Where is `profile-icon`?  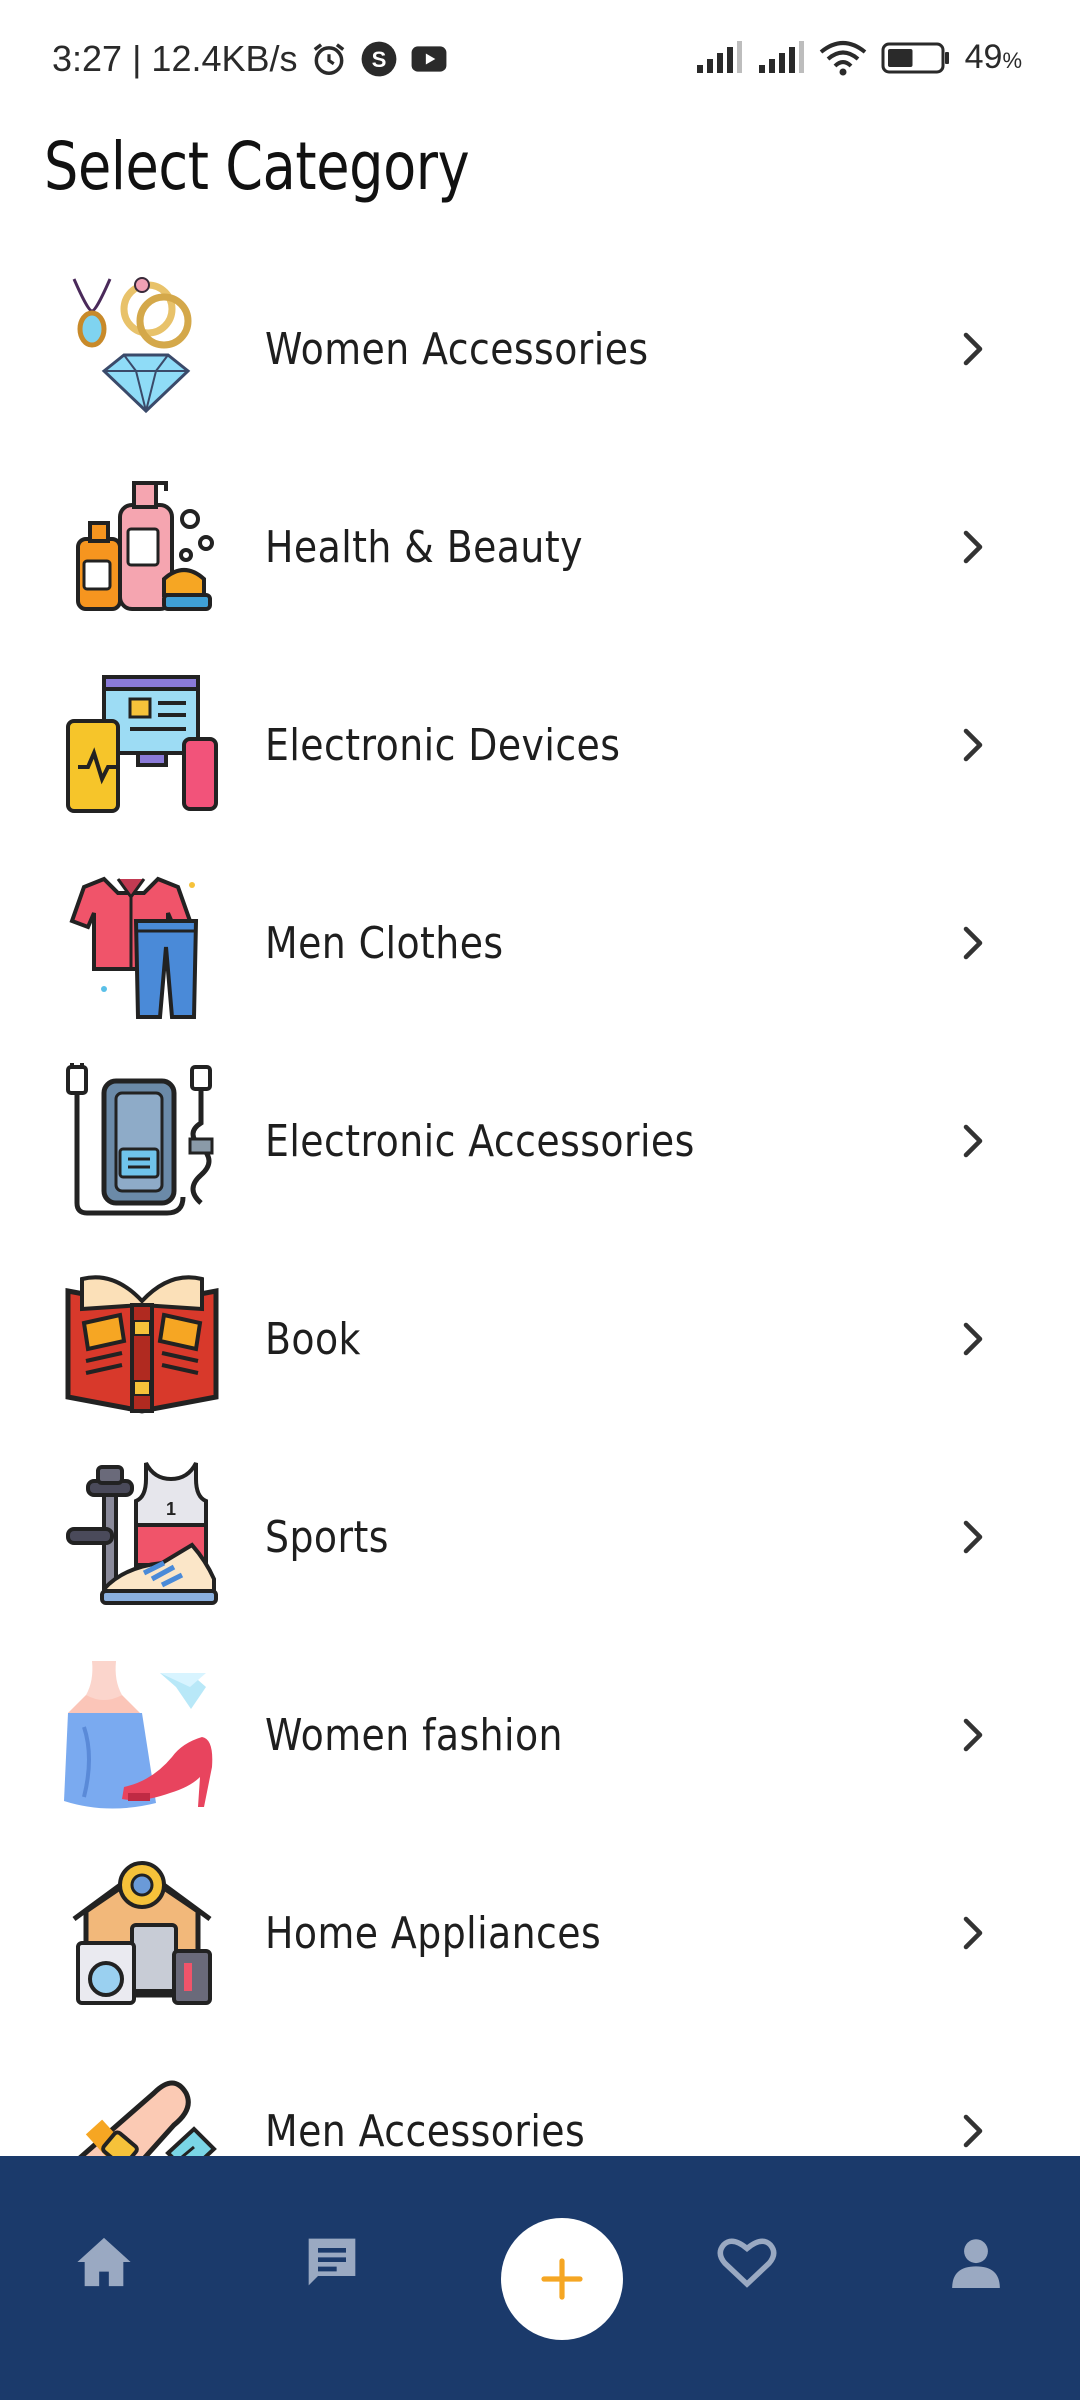 profile-icon is located at coordinates (976, 2263).